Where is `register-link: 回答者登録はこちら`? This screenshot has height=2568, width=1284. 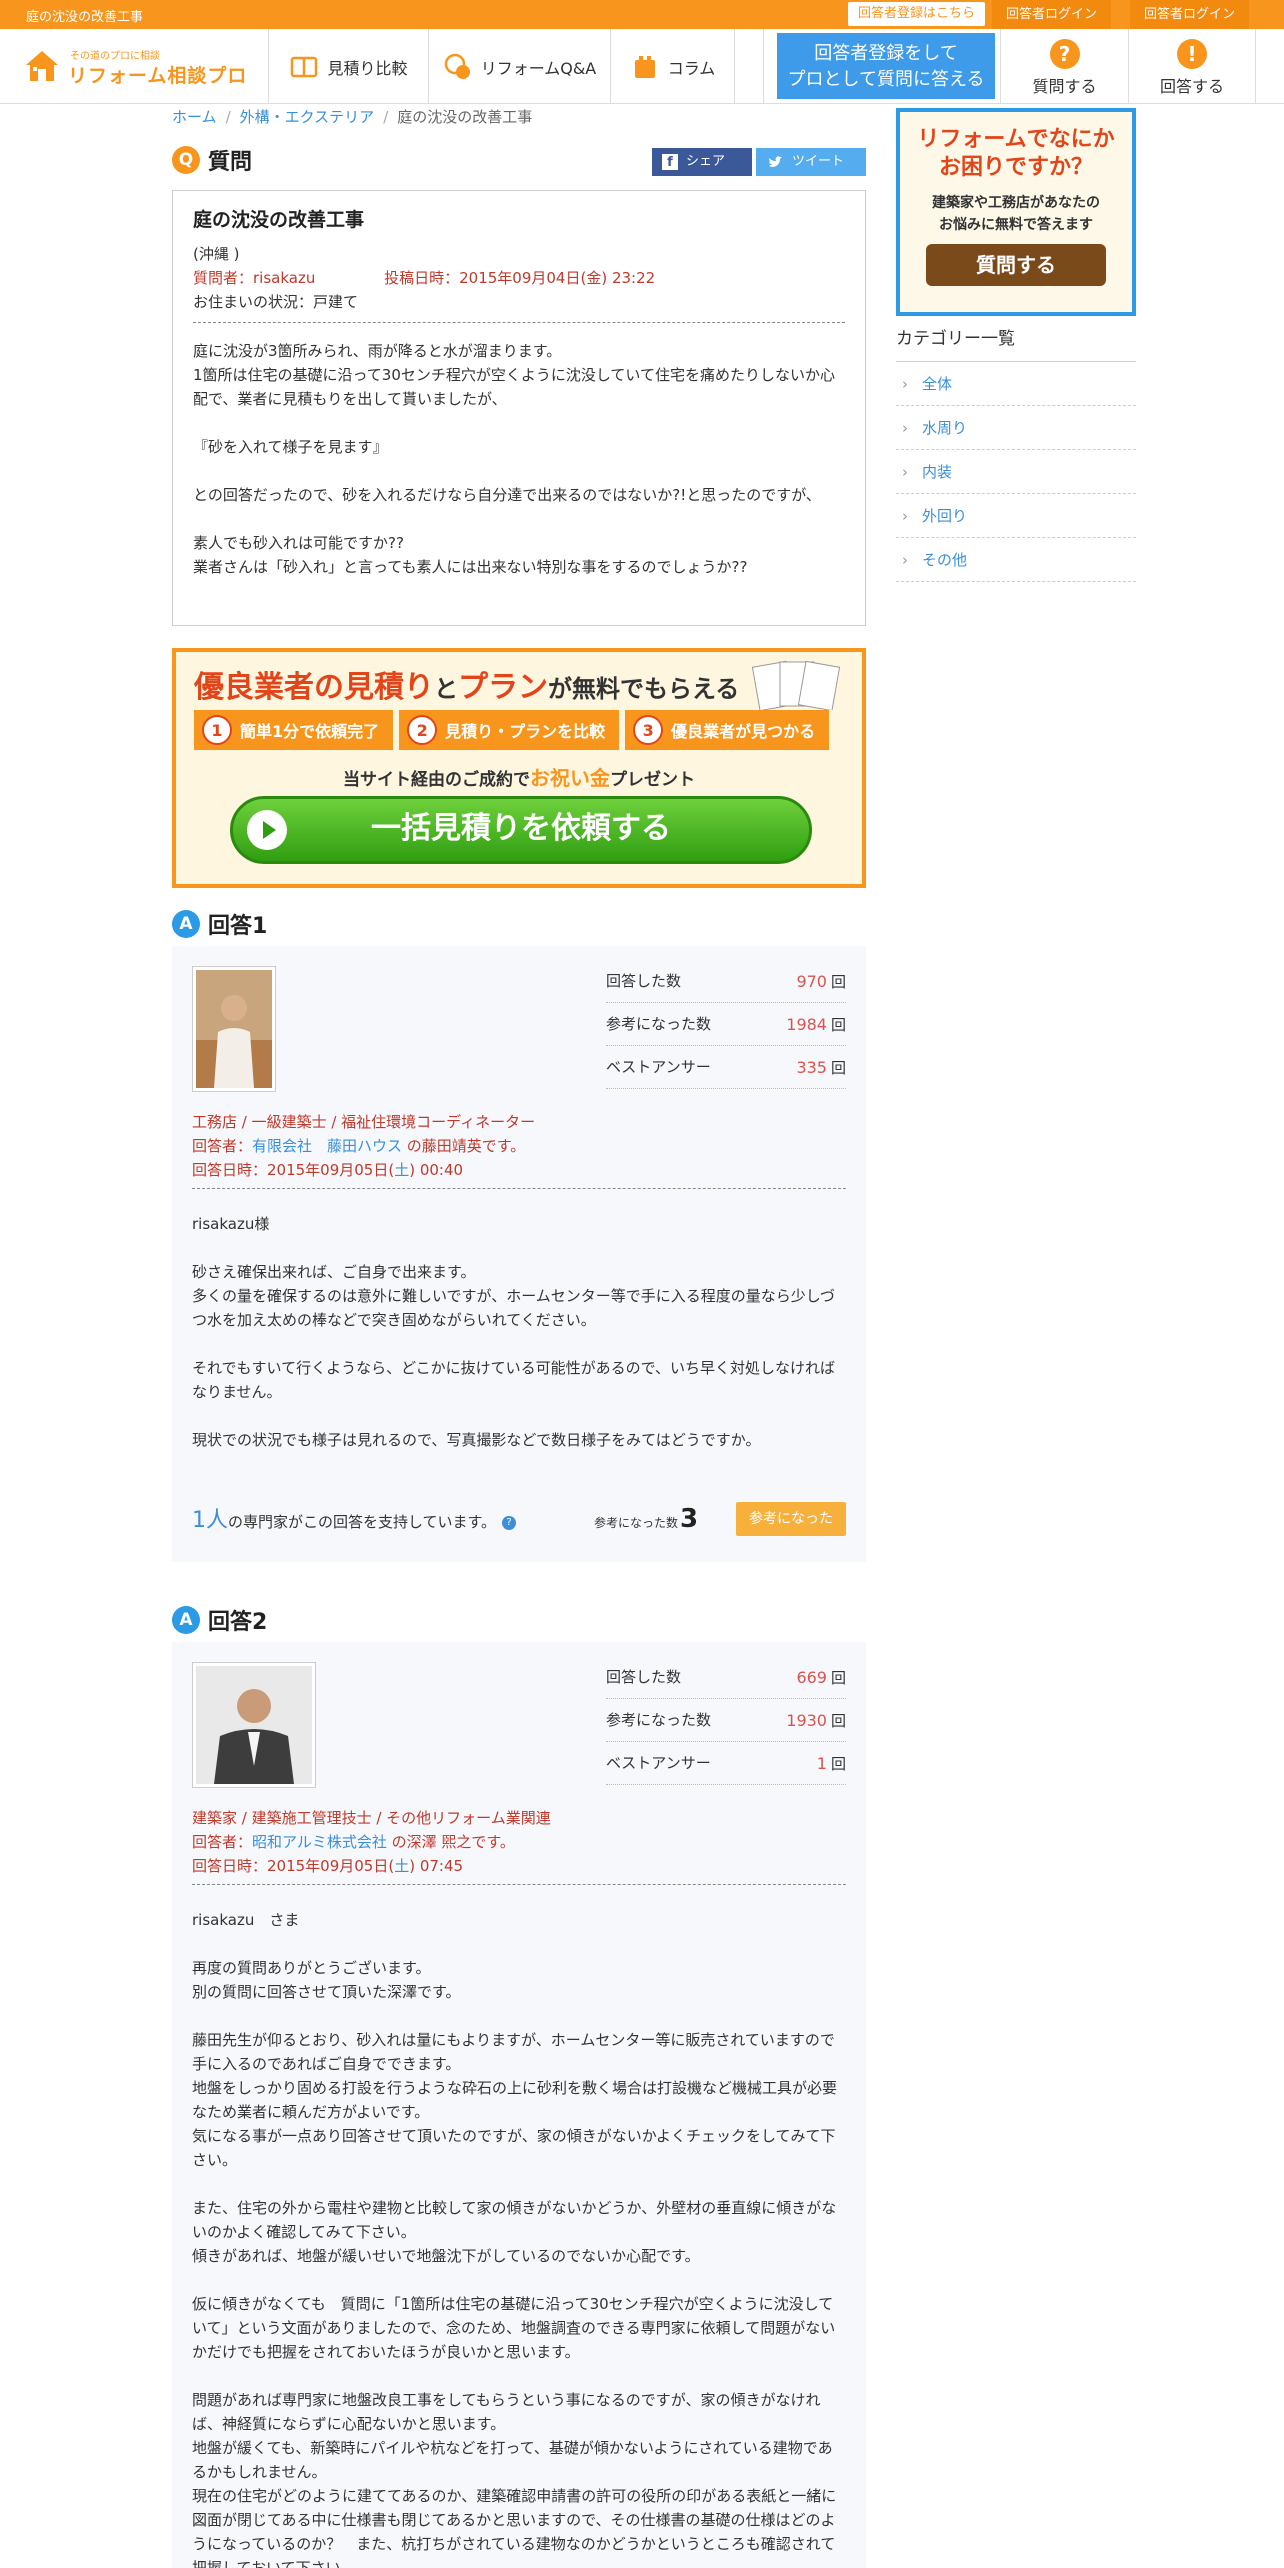 register-link: 回答者登録はこちら is located at coordinates (917, 14).